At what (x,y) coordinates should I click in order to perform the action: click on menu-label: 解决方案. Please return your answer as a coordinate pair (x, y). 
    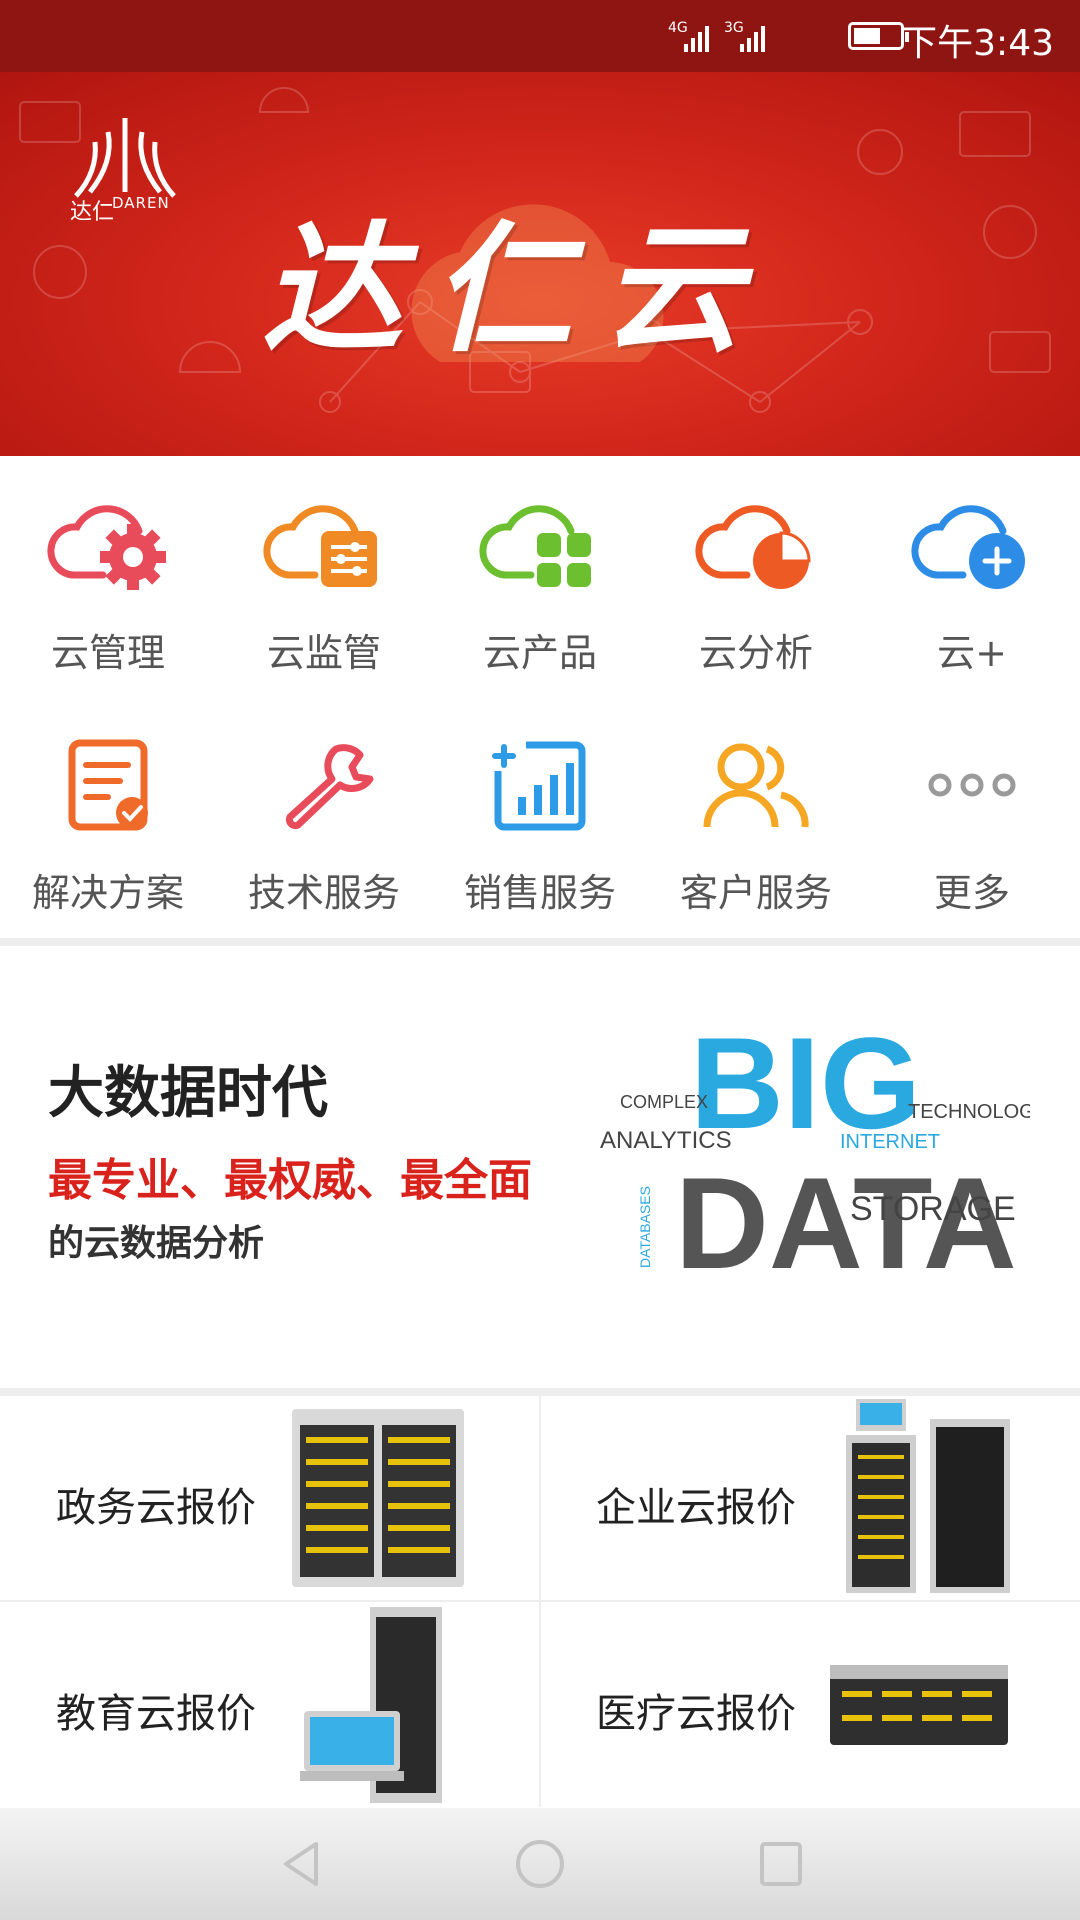
    Looking at the image, I should click on (107, 893).